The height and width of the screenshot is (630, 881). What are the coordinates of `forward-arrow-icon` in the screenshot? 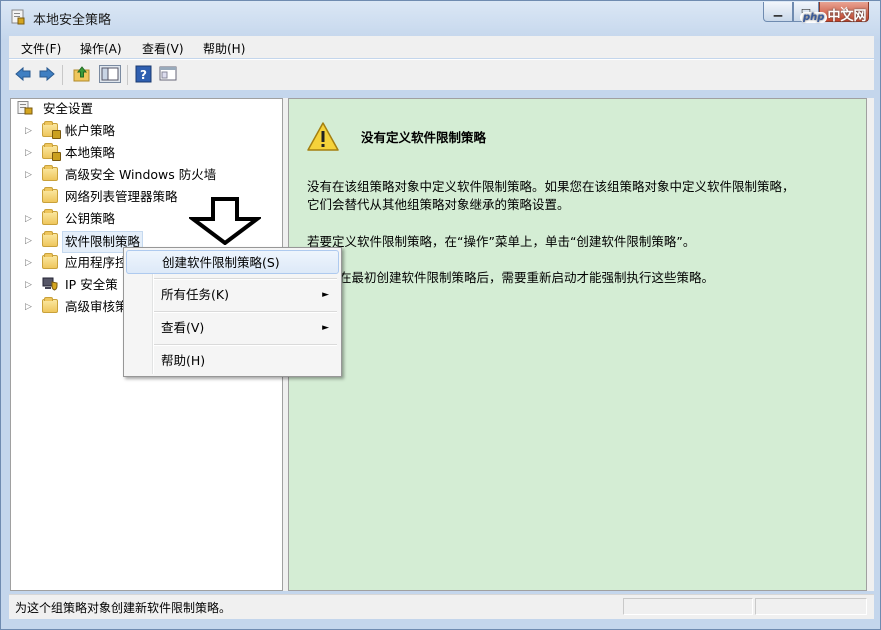 It's located at (47, 74).